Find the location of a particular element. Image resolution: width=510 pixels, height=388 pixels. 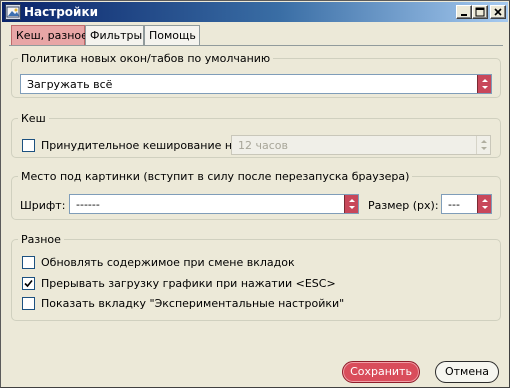

size-label: Размер (px): is located at coordinates (403, 205).